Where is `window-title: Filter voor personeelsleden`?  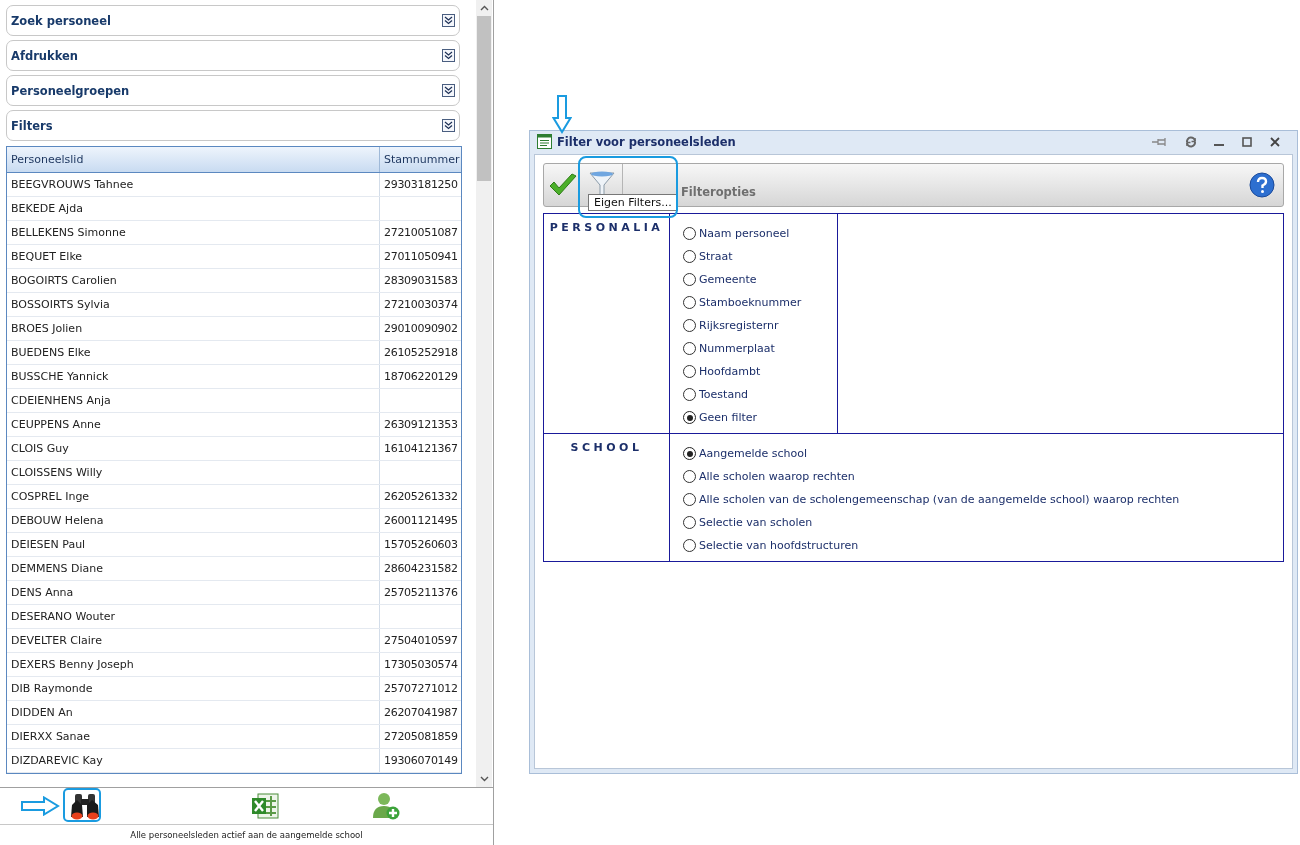
window-title: Filter voor personeelsleden is located at coordinates (646, 141).